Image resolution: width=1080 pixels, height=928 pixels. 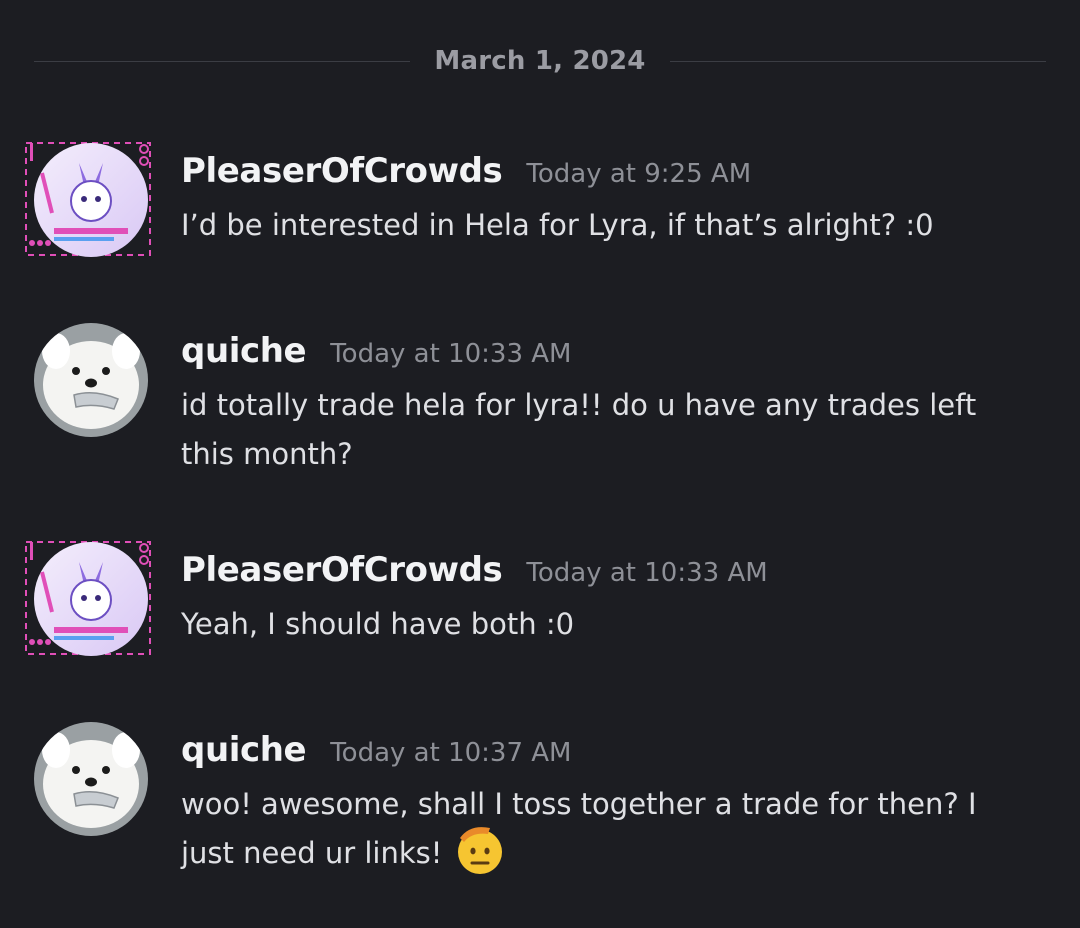 What do you see at coordinates (601, 624) in the screenshot?
I see `message-content: Yeah, I should have both :0` at bounding box center [601, 624].